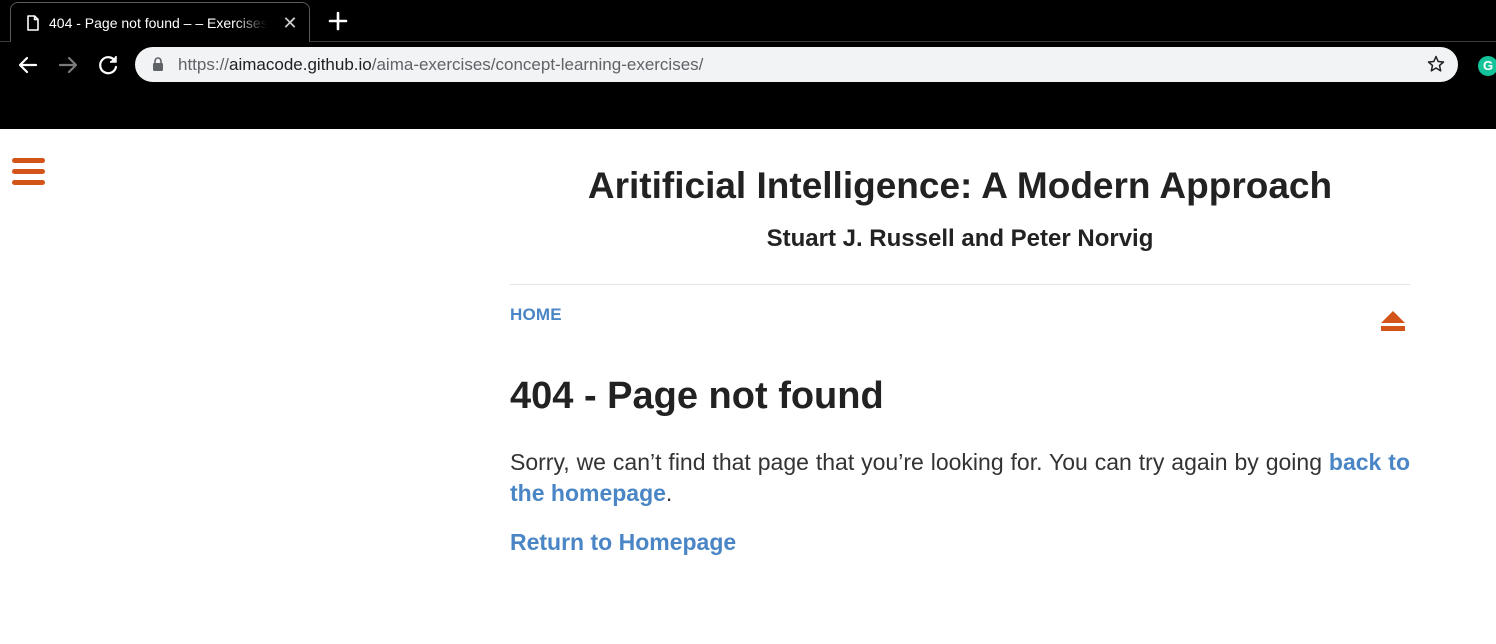  I want to click on return-to-homepage-link: Return to Homepage, so click(623, 542).